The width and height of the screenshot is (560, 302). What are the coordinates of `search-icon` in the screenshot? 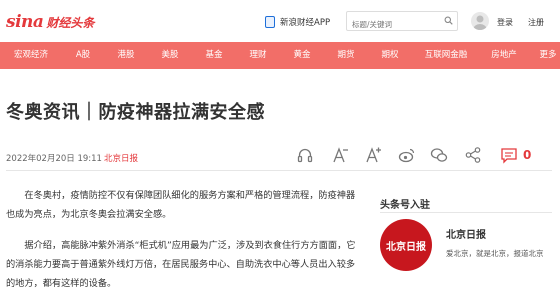 It's located at (448, 20).